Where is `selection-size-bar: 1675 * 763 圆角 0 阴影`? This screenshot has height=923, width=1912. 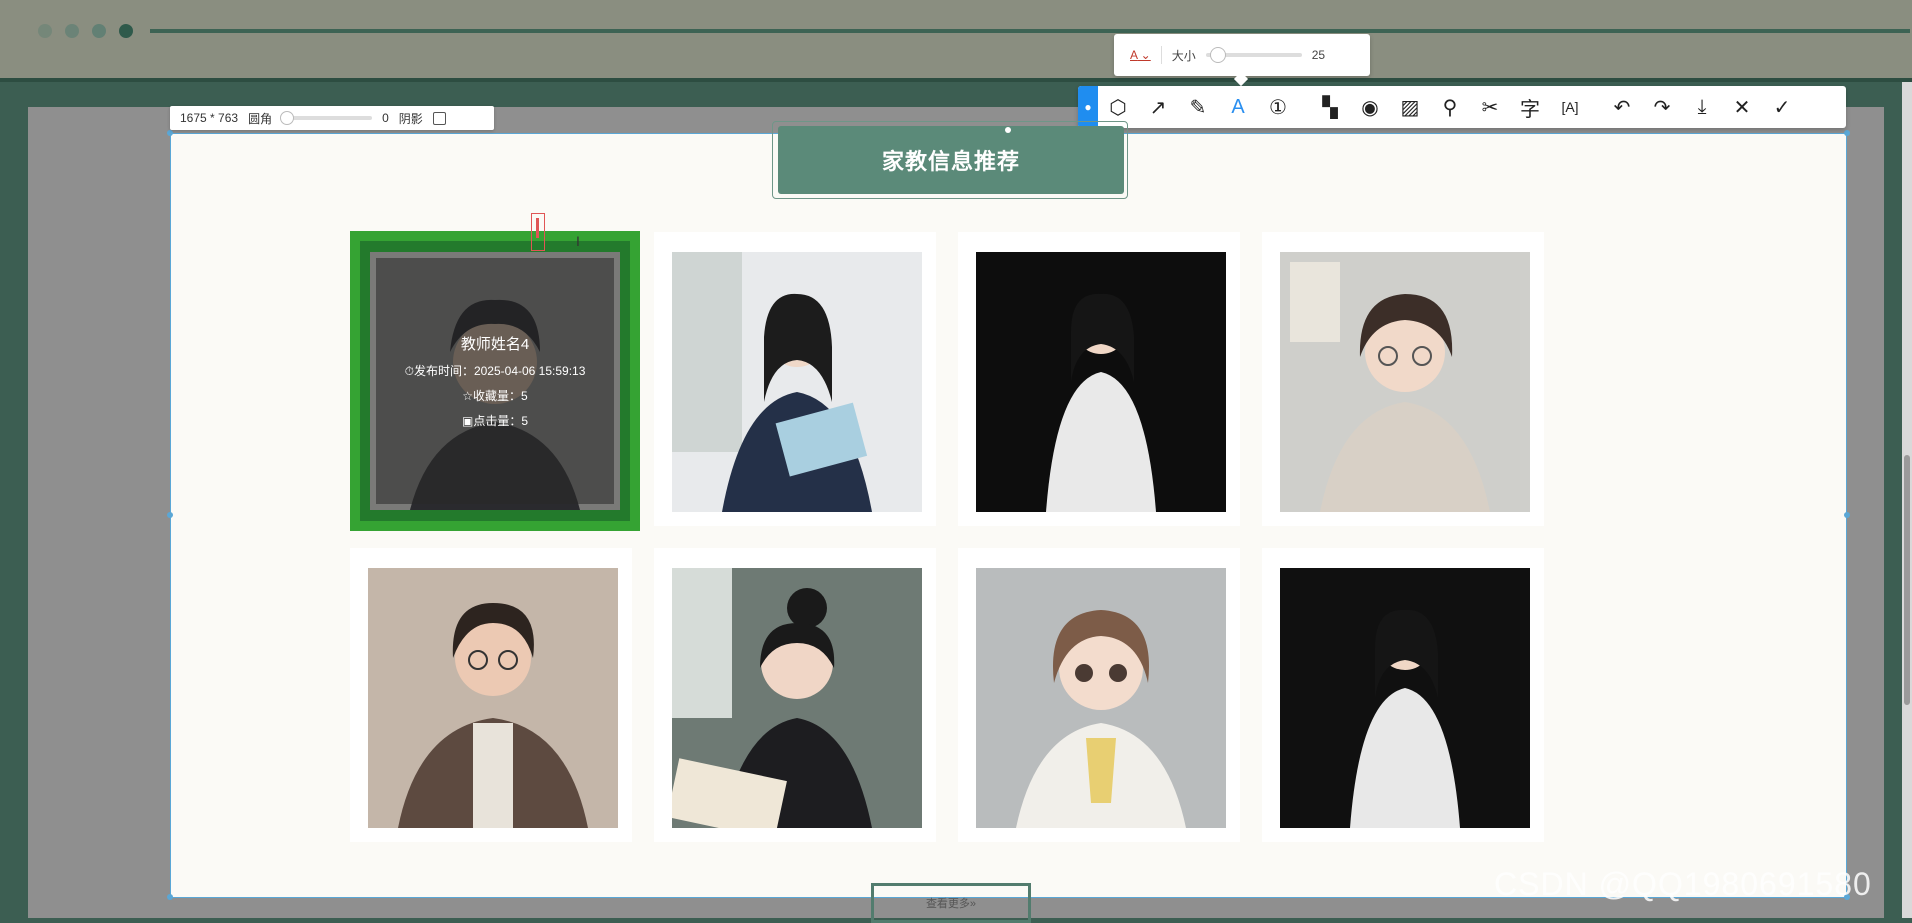 selection-size-bar: 1675 * 763 圆角 0 阴影 is located at coordinates (332, 118).